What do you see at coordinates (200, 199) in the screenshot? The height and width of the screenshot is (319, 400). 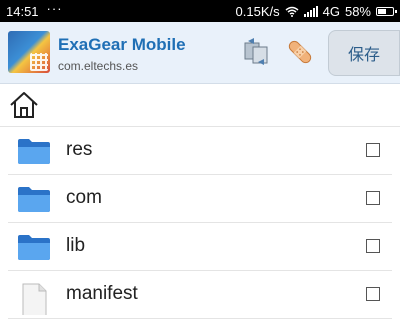 I see `list-item: com` at bounding box center [200, 199].